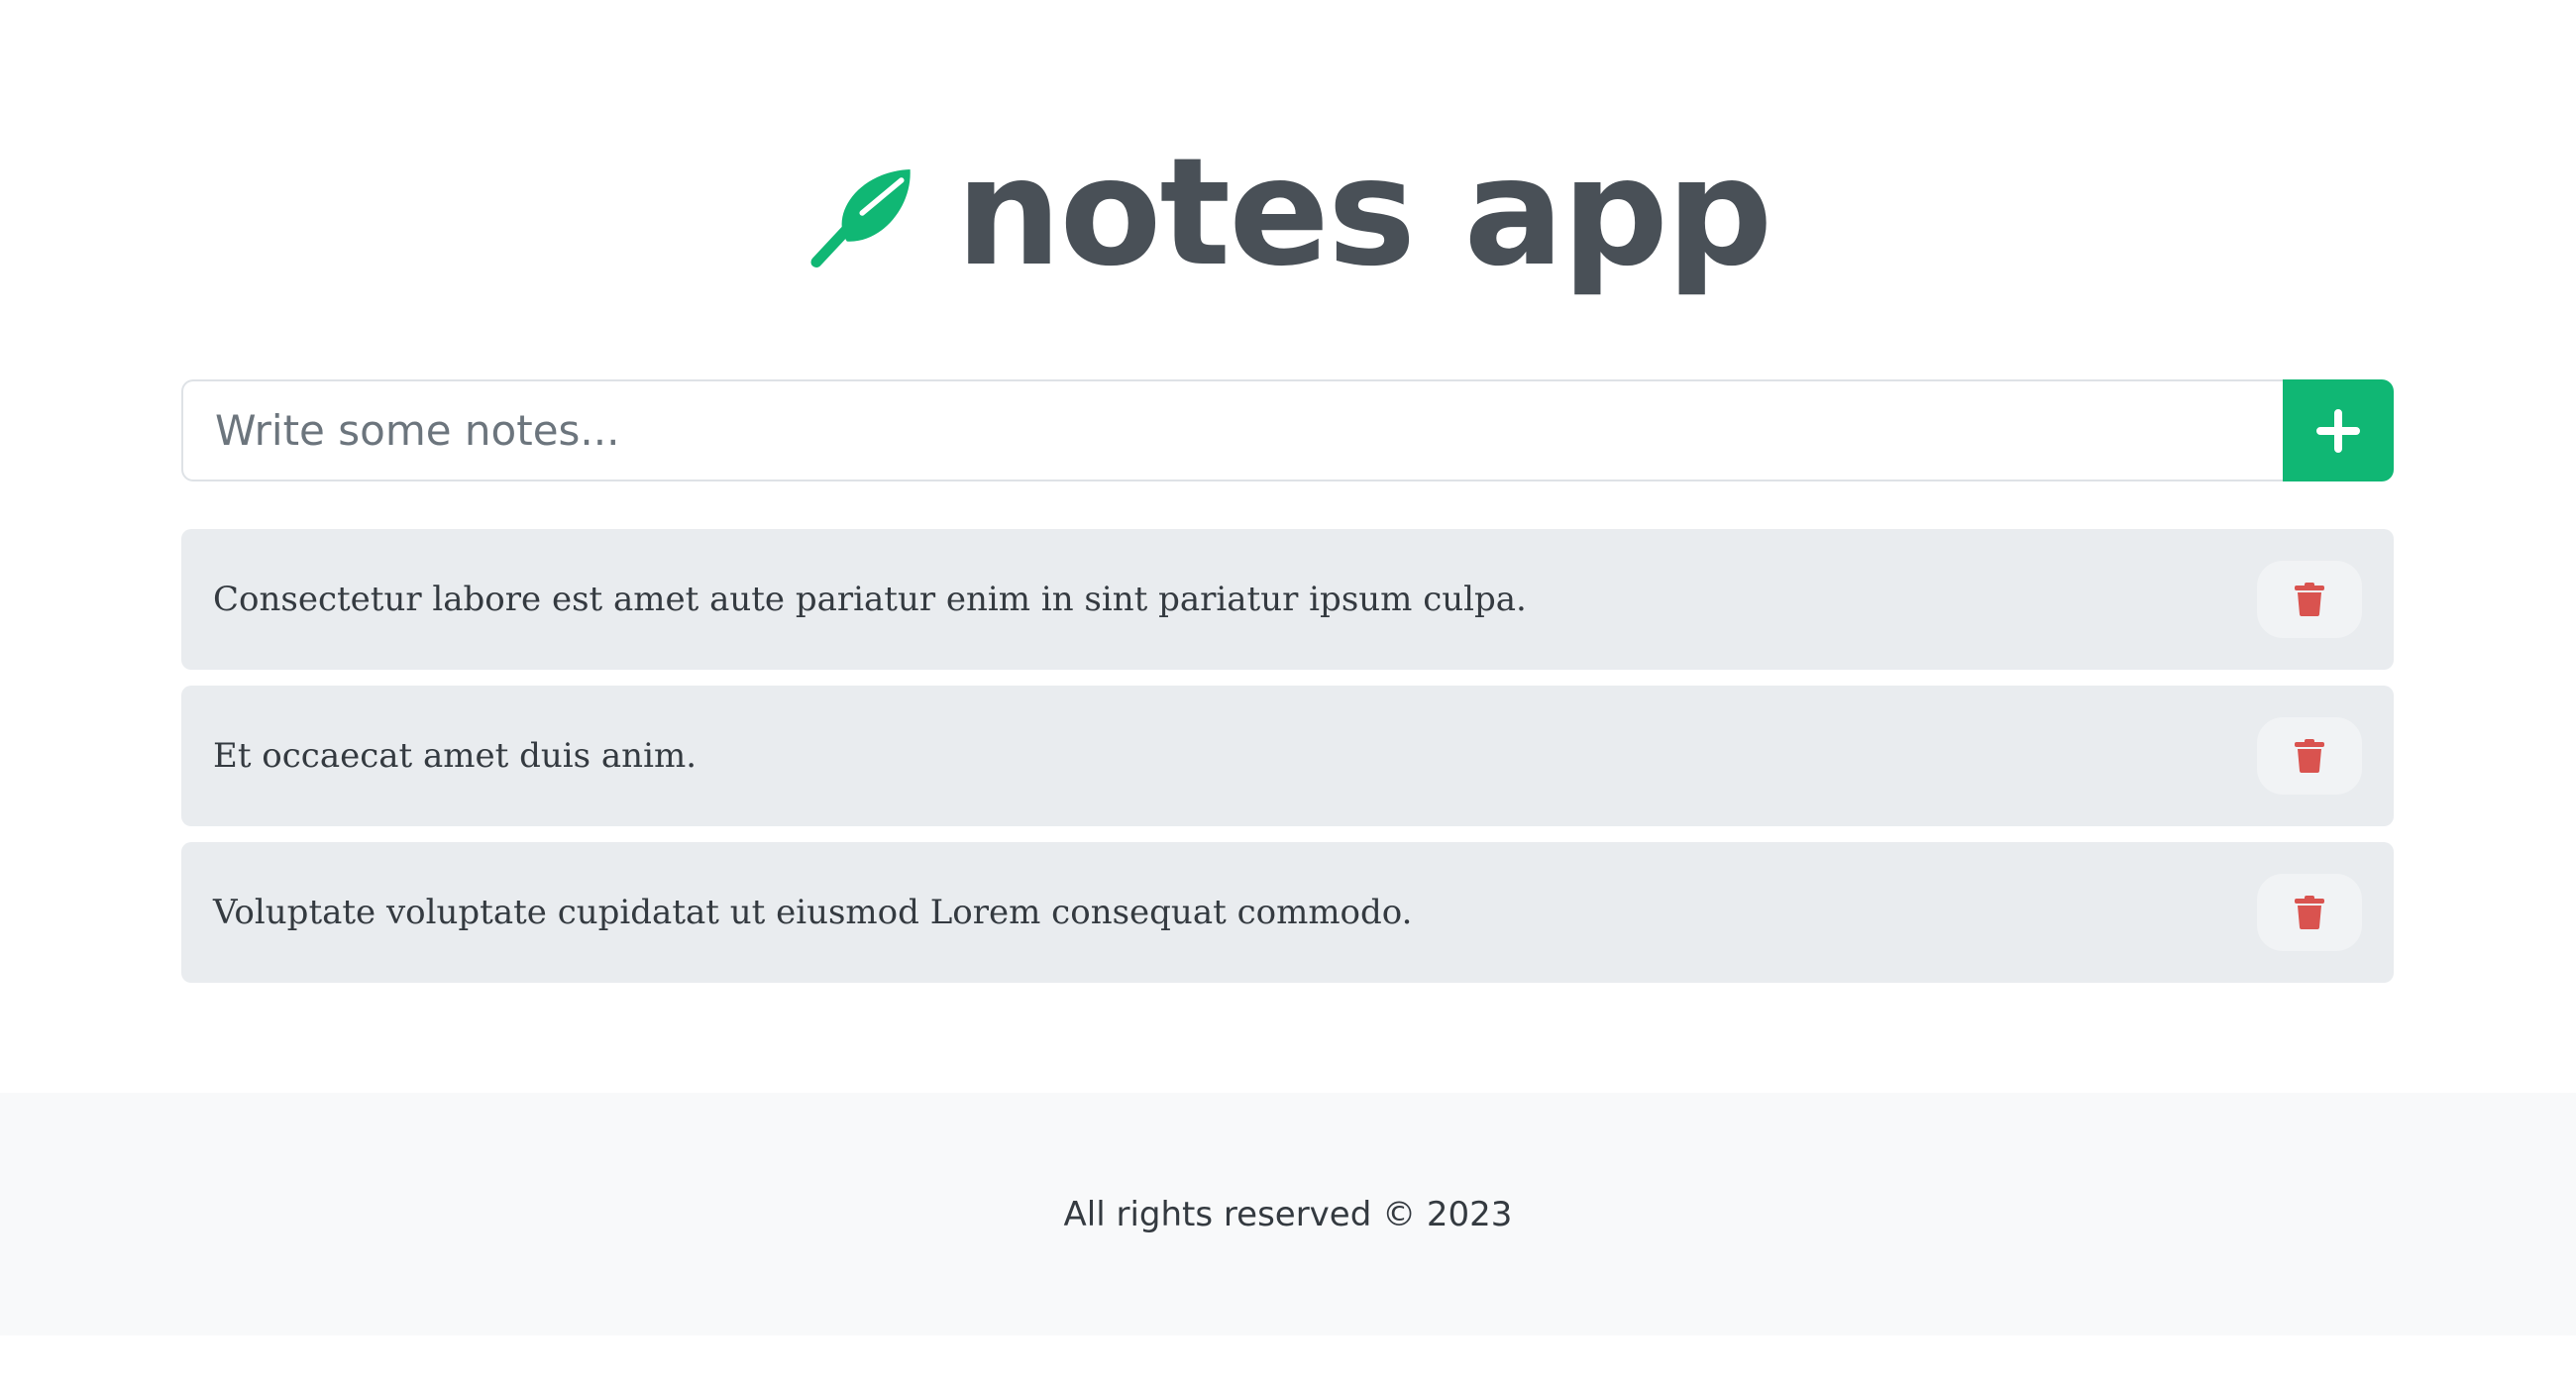  Describe the element at coordinates (1287, 756) in the screenshot. I see `note-item: Et occaecat amet duis anim.` at that location.